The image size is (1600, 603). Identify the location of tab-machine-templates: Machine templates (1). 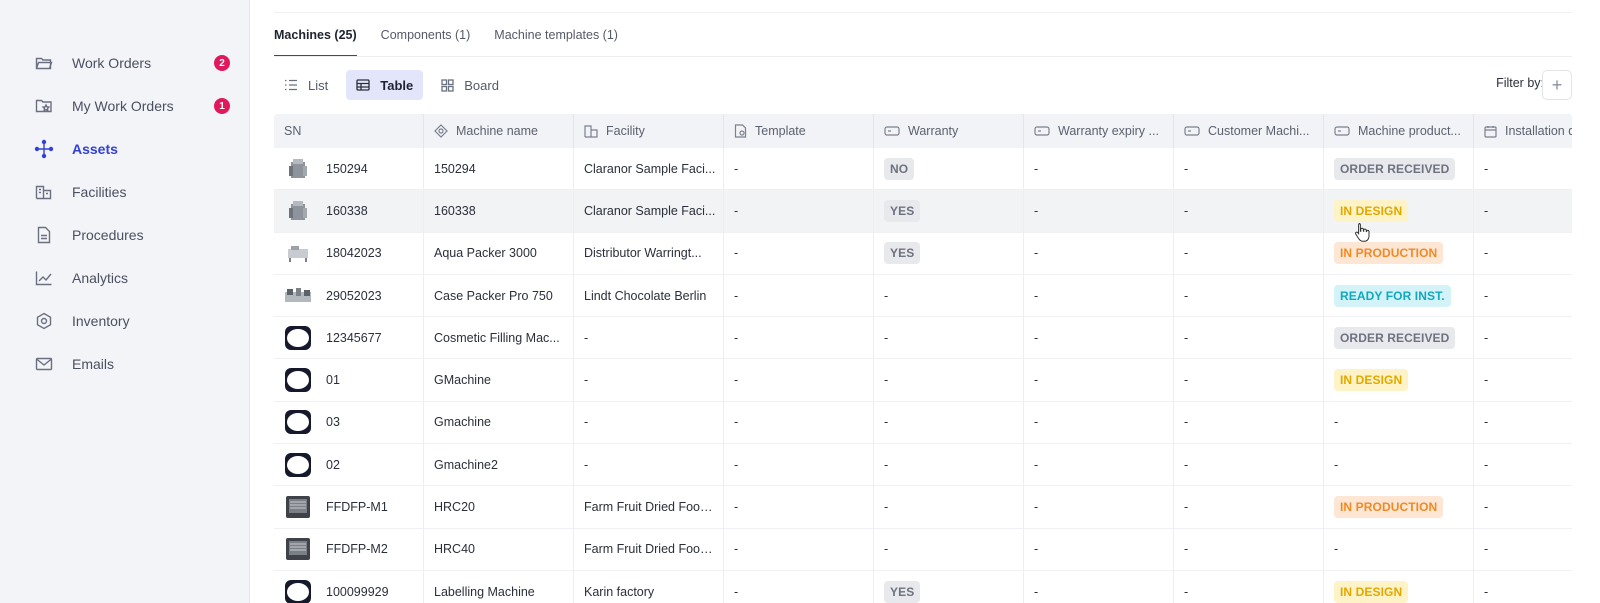
(556, 42).